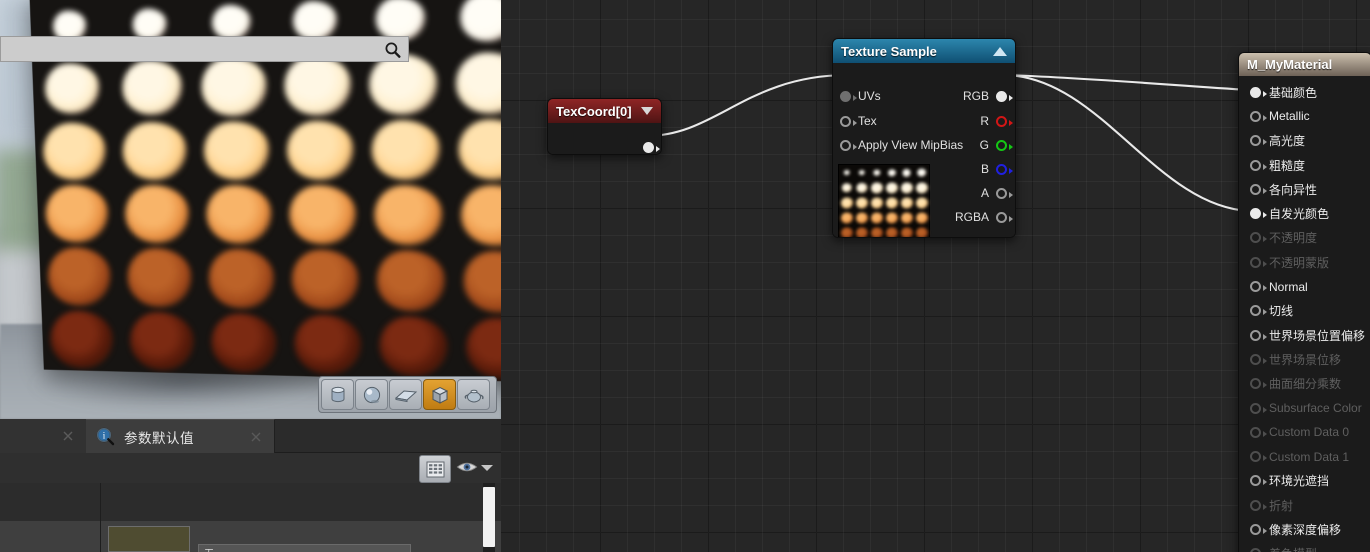 The height and width of the screenshot is (552, 1370). I want to click on material-input-row: Normal, so click(1304, 286).